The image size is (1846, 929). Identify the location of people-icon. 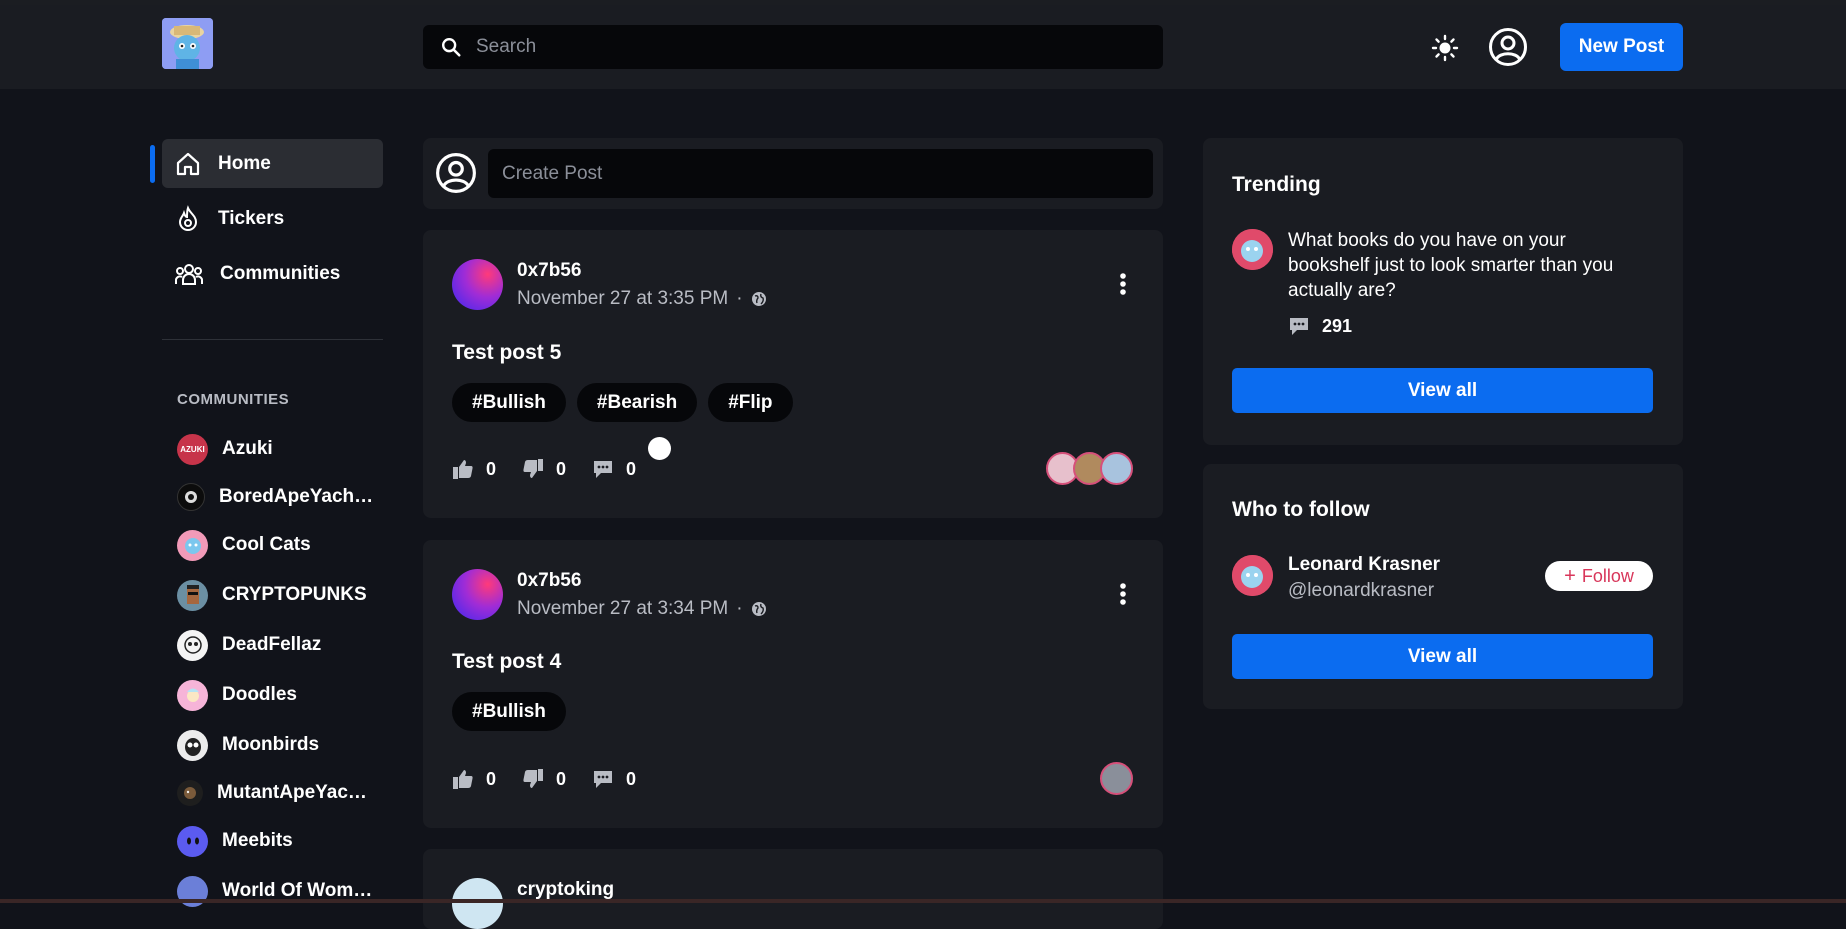
(189, 274).